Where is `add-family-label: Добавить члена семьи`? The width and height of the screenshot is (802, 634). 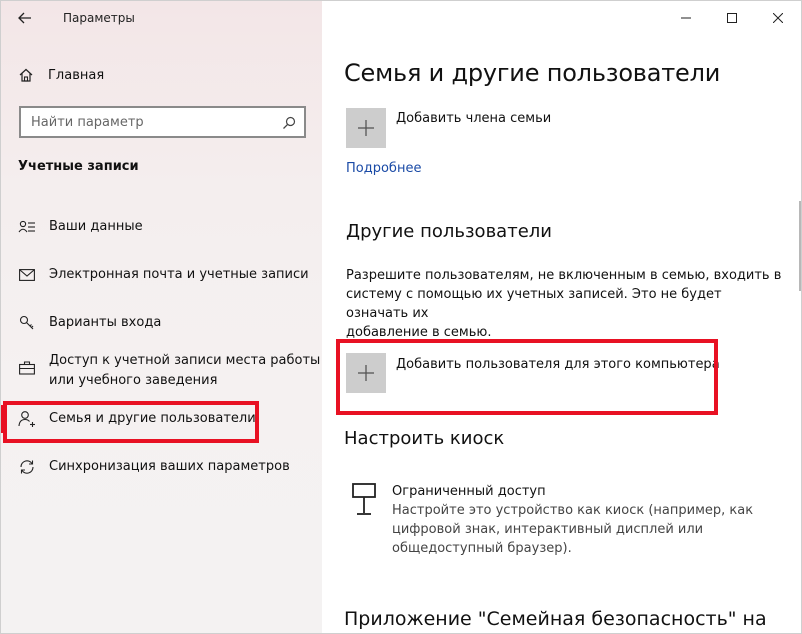
add-family-label: Добавить члена семьи is located at coordinates (473, 118).